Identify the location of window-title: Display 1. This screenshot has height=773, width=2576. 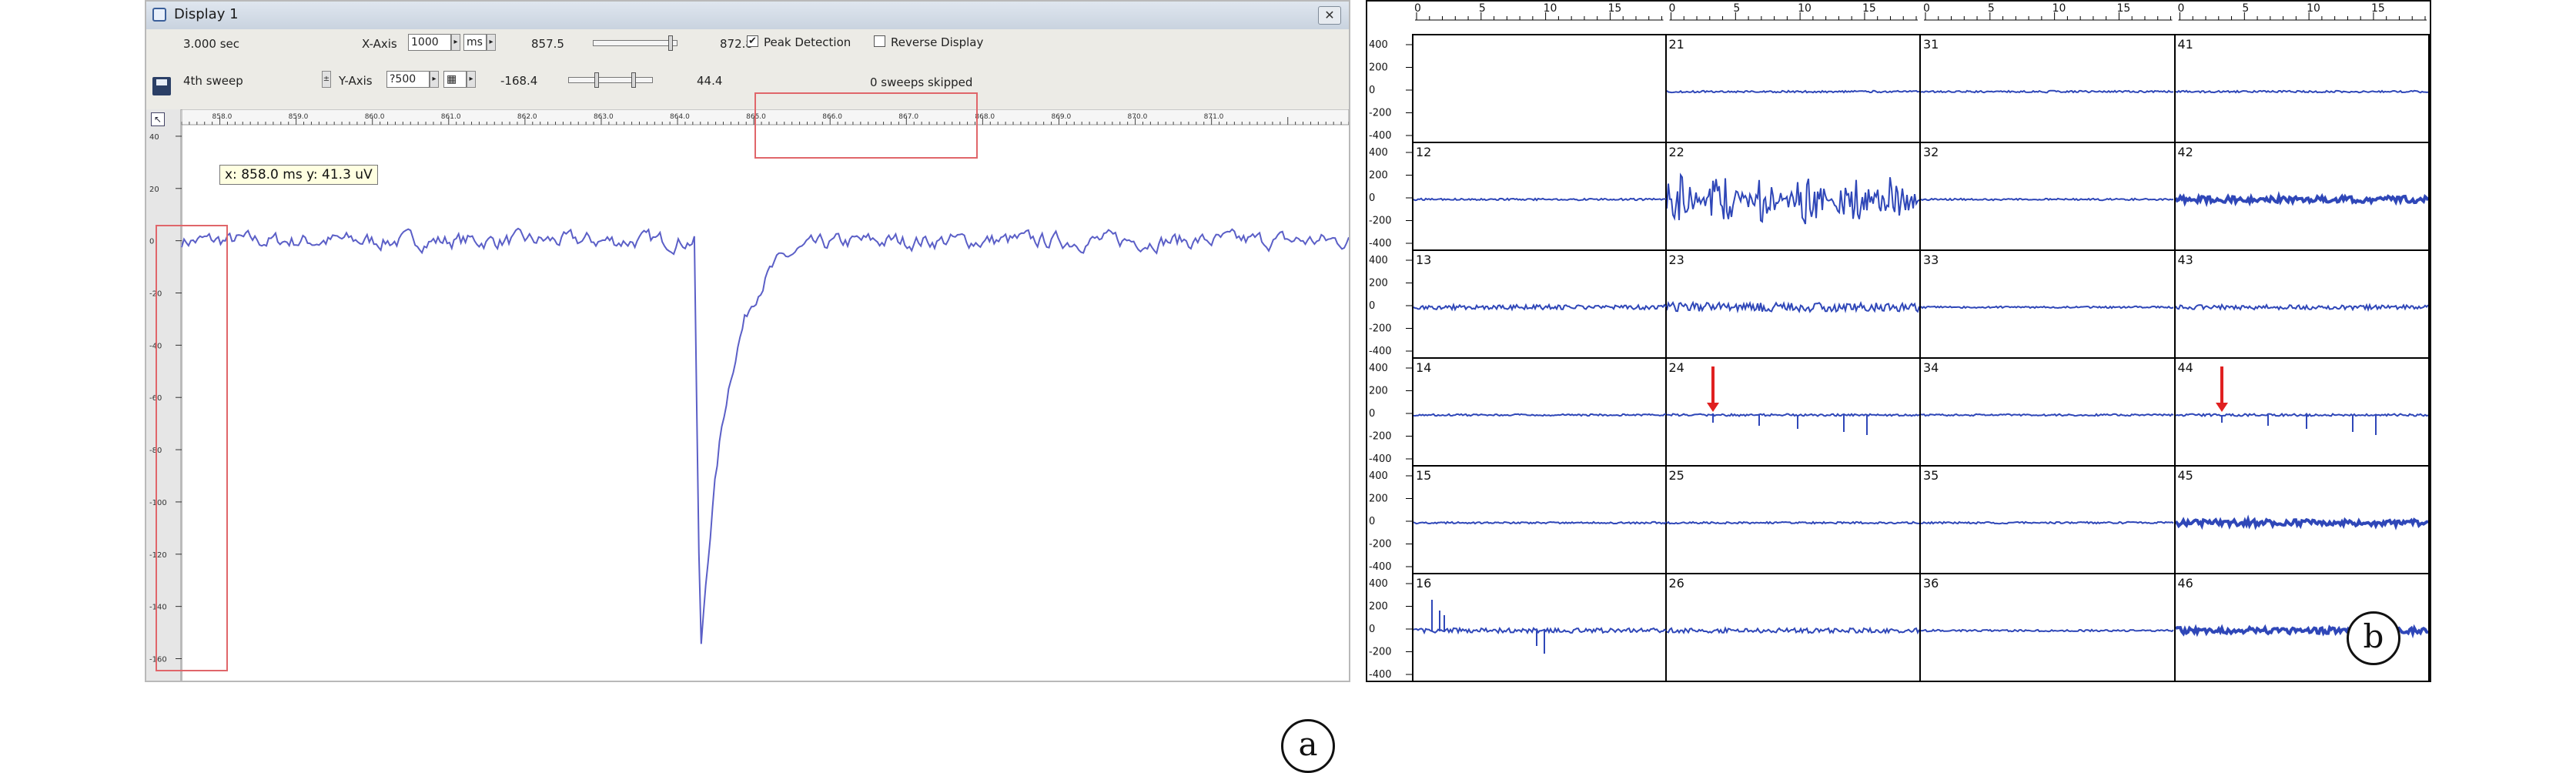
(206, 14).